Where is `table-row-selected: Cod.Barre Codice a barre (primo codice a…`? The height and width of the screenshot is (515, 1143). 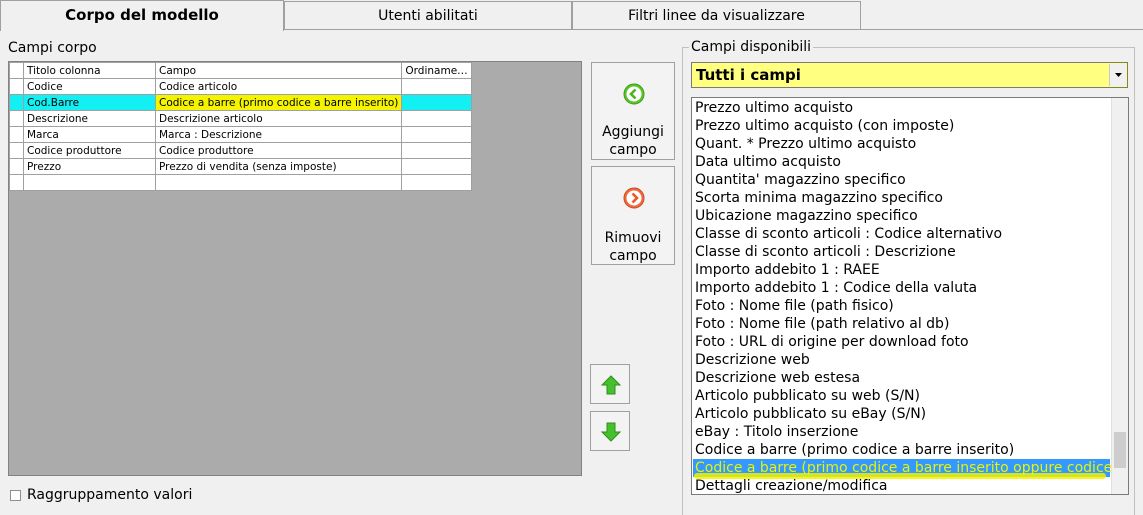 table-row-selected: Cod.Barre Codice a barre (primo codice a… is located at coordinates (240, 102).